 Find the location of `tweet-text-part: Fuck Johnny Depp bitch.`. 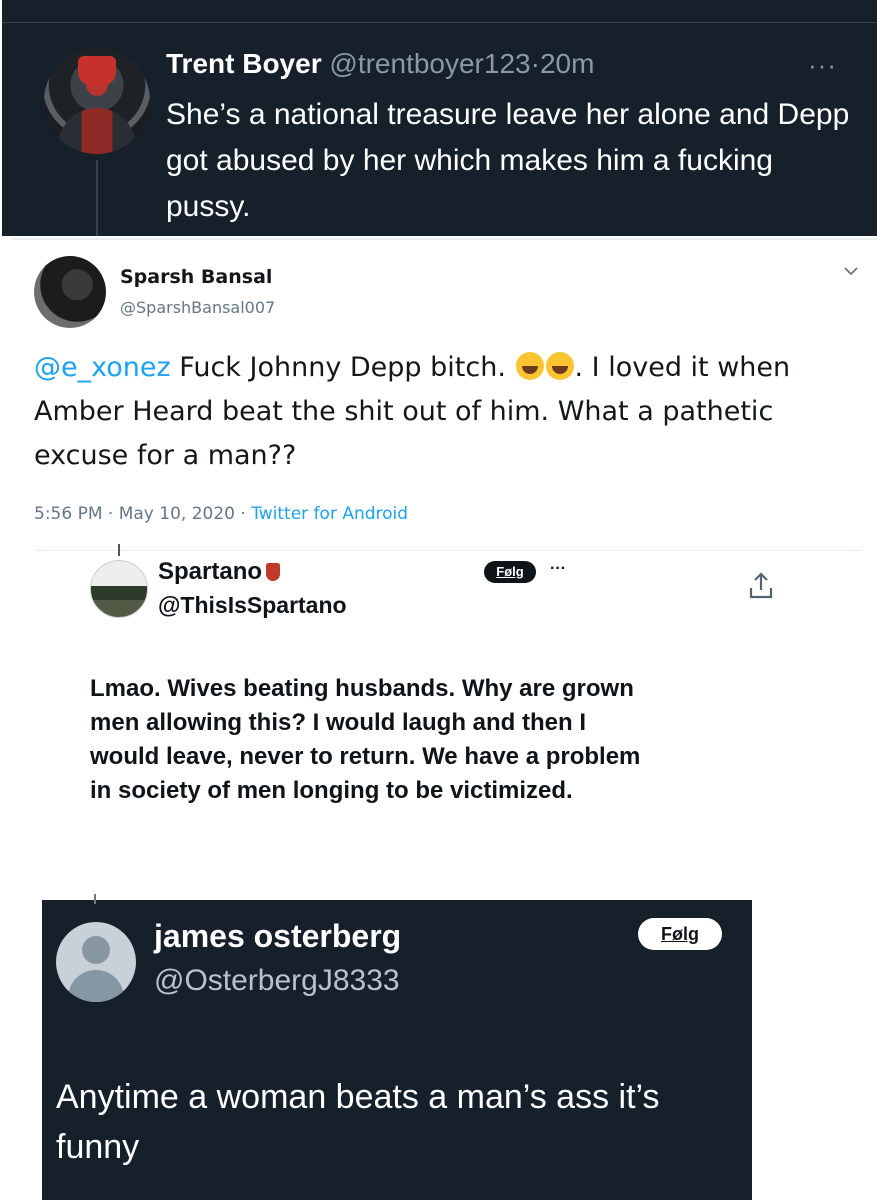

tweet-text-part: Fuck Johnny Depp bitch. is located at coordinates (342, 367).